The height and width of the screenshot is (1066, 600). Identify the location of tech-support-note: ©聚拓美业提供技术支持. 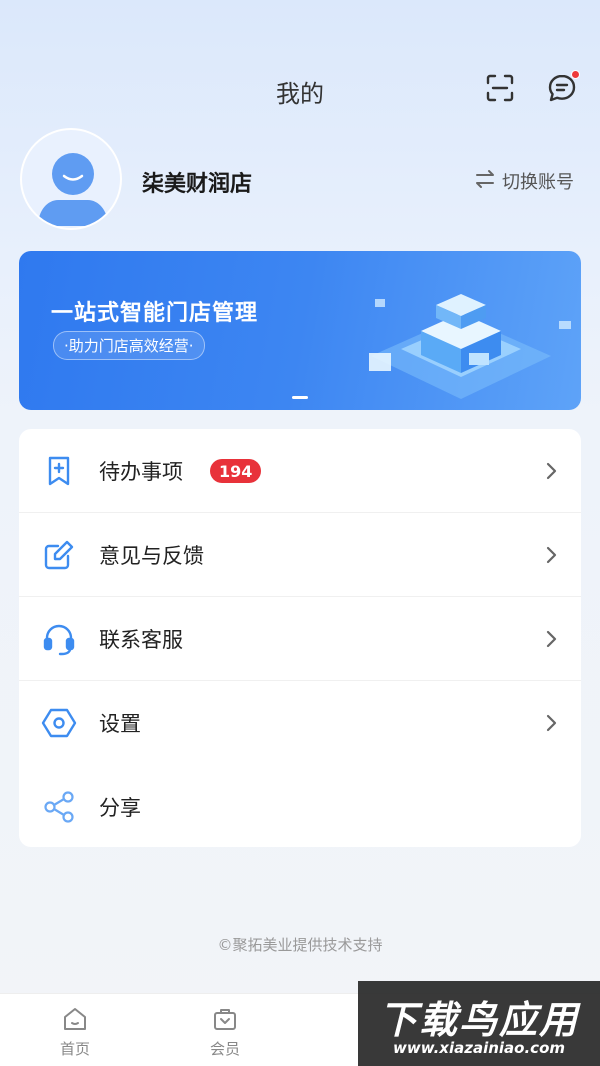
(300, 945).